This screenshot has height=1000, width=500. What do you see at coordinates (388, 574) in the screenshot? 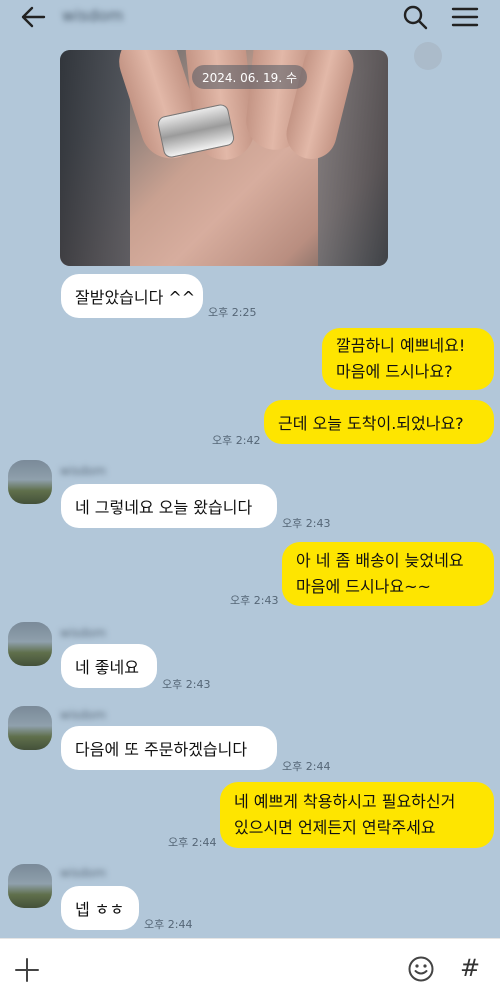
I see `message-bubble: 아 네 좀 배송이 늦었네요 마음에 드시나요~~` at bounding box center [388, 574].